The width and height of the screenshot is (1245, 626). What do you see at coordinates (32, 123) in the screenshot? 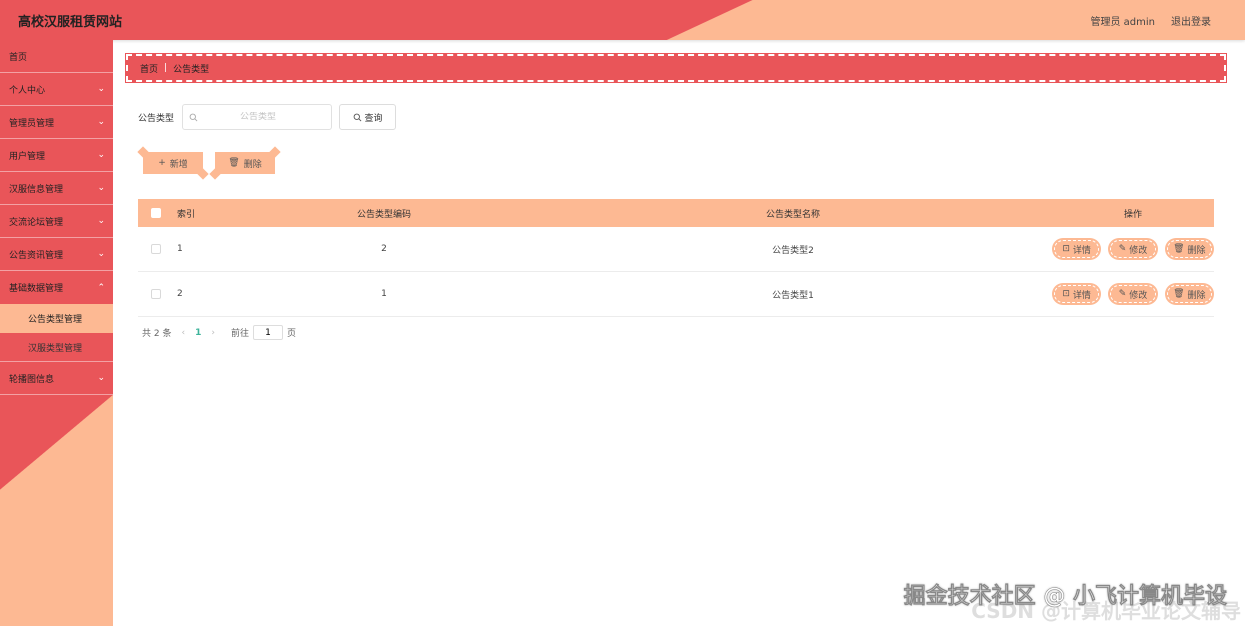
I see `sidebar-item-label: 管理员管理` at bounding box center [32, 123].